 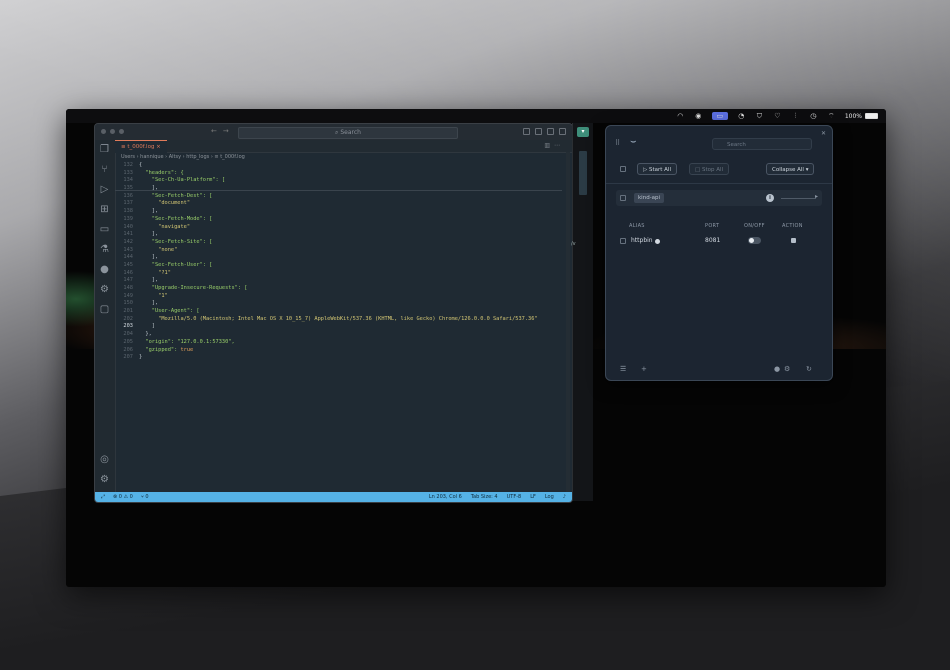 What do you see at coordinates (623, 369) in the screenshot?
I see `menu-icon: ☰` at bounding box center [623, 369].